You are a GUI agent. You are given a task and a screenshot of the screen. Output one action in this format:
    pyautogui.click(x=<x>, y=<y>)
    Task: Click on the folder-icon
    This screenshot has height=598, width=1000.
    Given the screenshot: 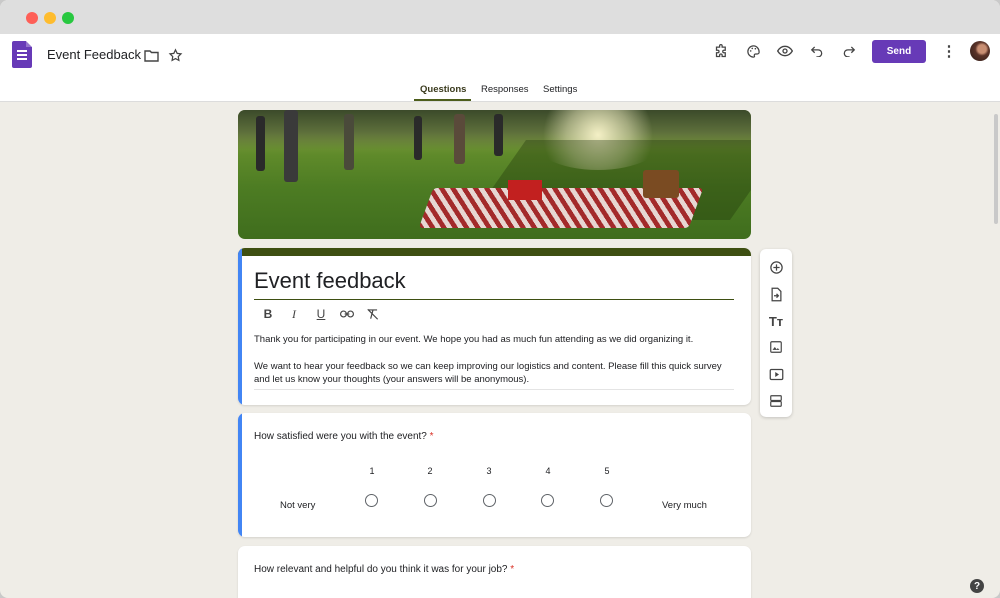 What is the action you would take?
    pyautogui.click(x=151, y=55)
    